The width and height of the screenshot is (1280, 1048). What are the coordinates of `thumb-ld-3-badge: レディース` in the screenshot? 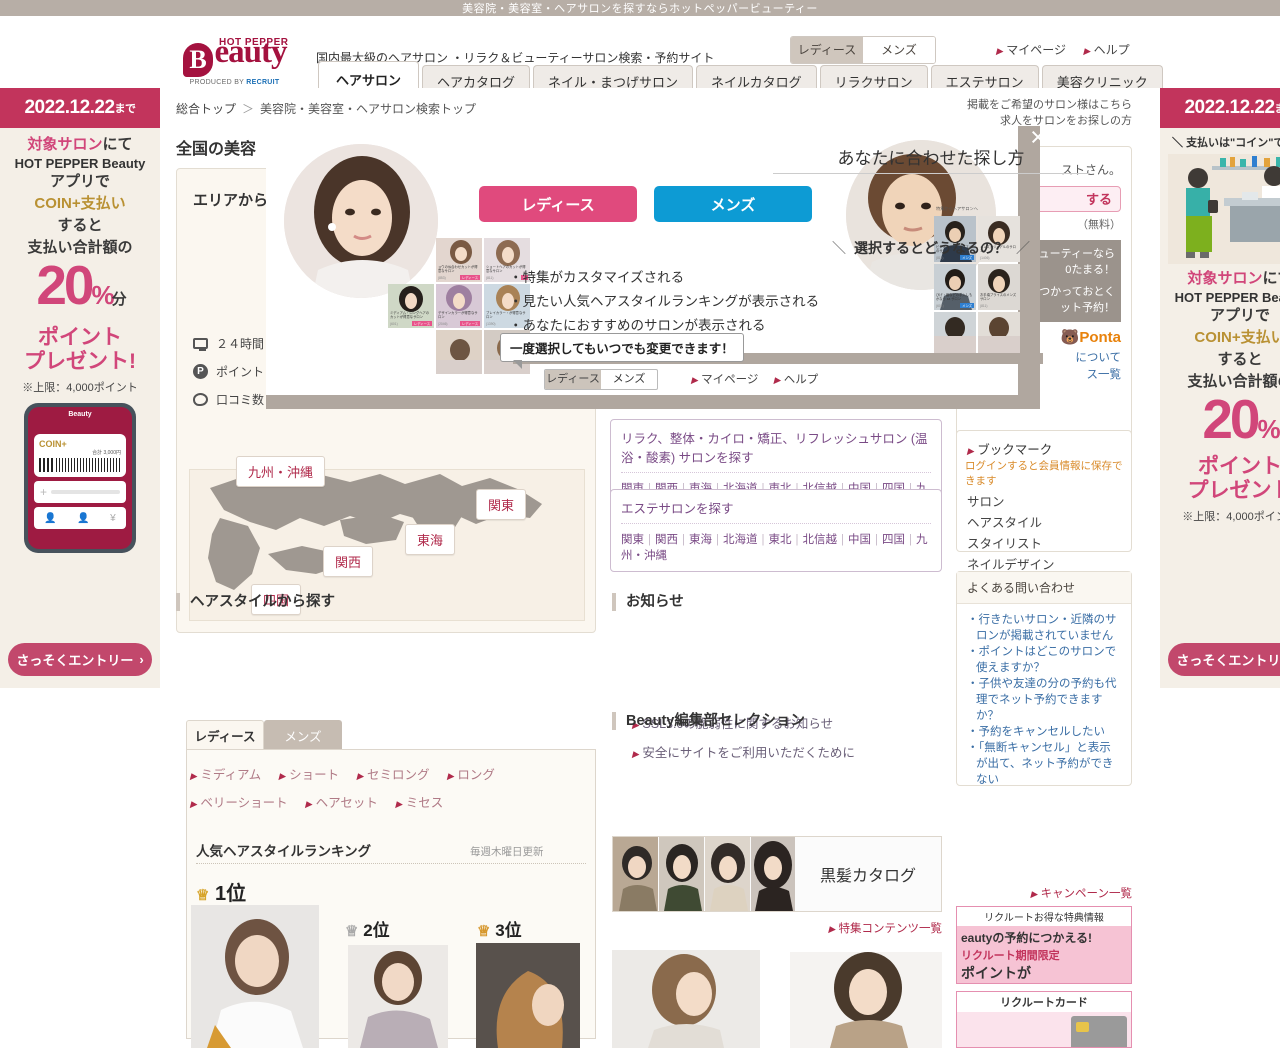 It's located at (422, 323).